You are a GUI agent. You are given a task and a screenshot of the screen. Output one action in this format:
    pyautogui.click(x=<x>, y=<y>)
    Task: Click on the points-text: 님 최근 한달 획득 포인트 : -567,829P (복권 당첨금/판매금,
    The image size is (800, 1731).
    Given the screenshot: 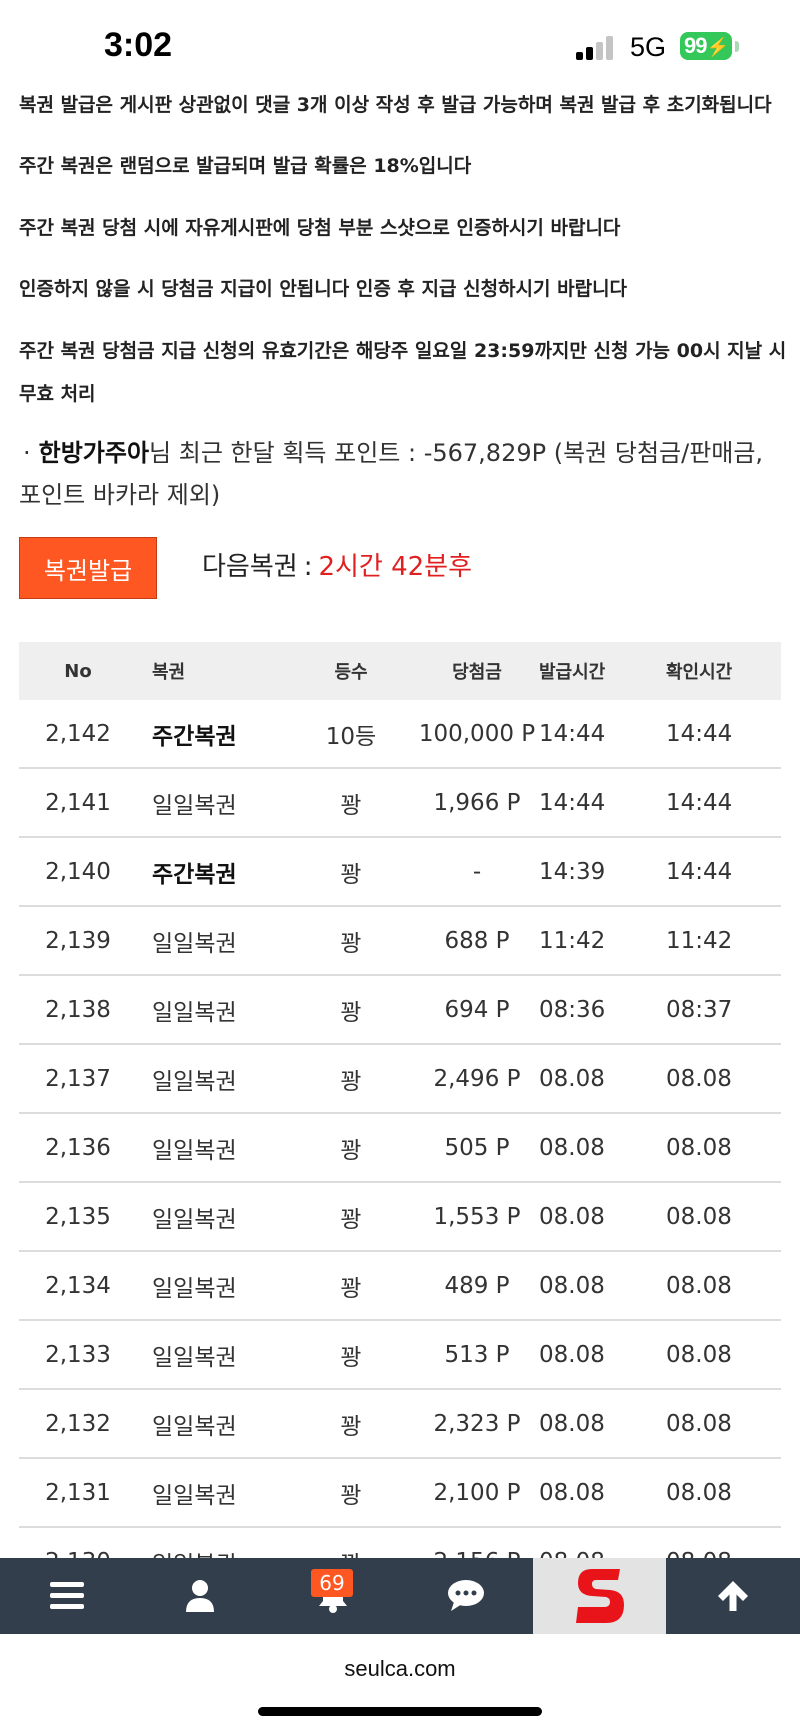 What is the action you would take?
    pyautogui.click(x=456, y=453)
    